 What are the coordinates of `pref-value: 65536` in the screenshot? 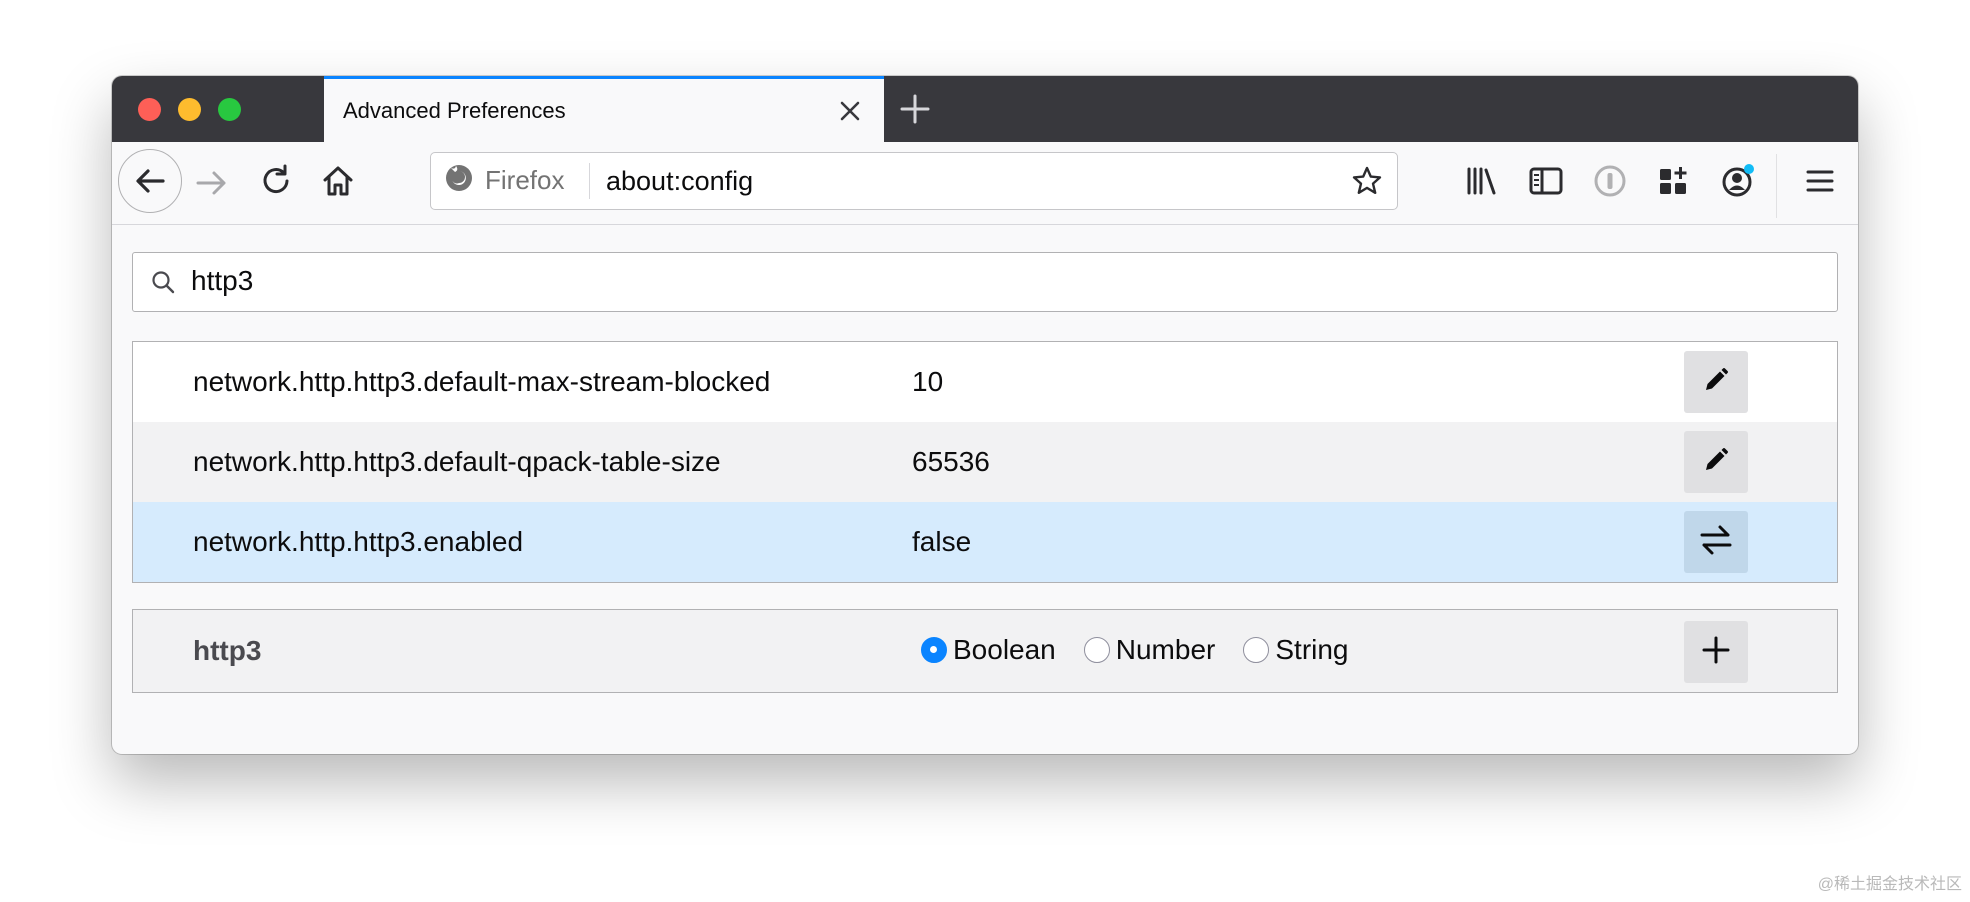 It's located at (951, 461).